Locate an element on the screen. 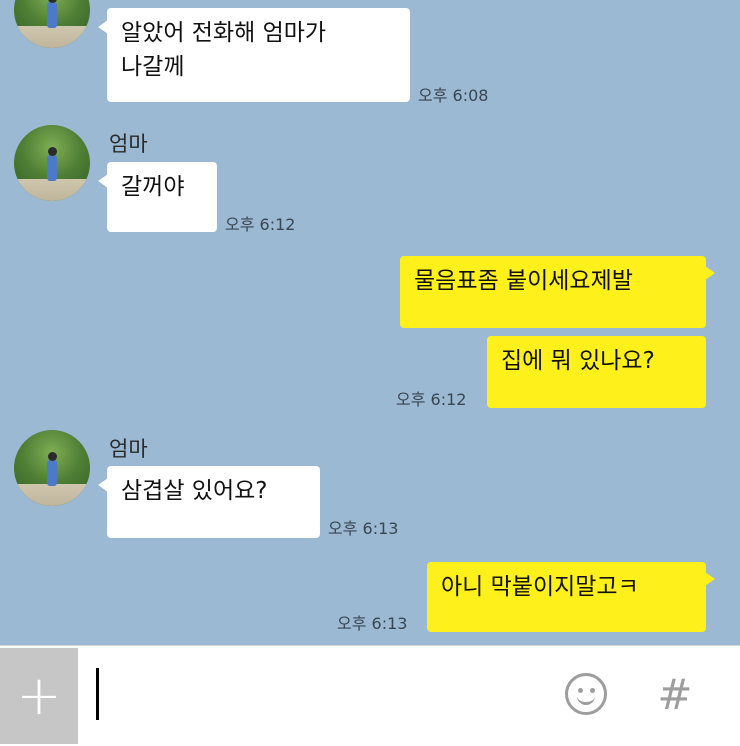  add-attachment-button: + is located at coordinates (39, 696).